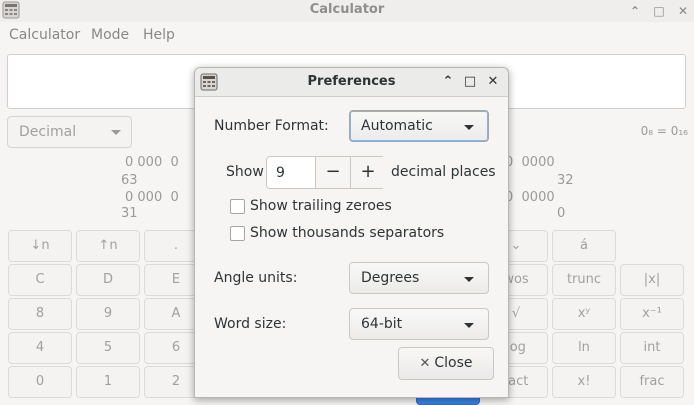 The width and height of the screenshot is (694, 405). I want to click on bit-index: 63, so click(129, 180).